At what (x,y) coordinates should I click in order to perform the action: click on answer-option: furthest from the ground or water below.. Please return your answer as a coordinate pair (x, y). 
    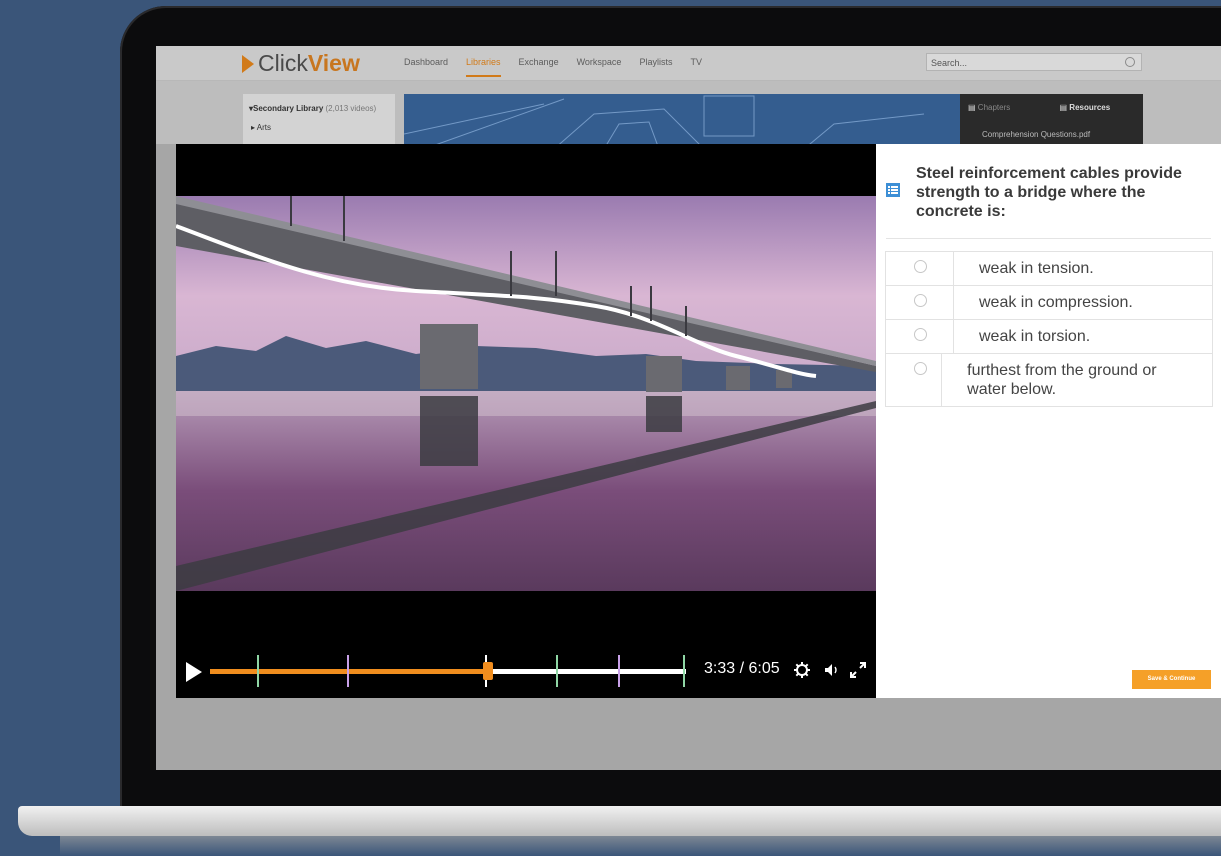
    Looking at the image, I should click on (1049, 380).